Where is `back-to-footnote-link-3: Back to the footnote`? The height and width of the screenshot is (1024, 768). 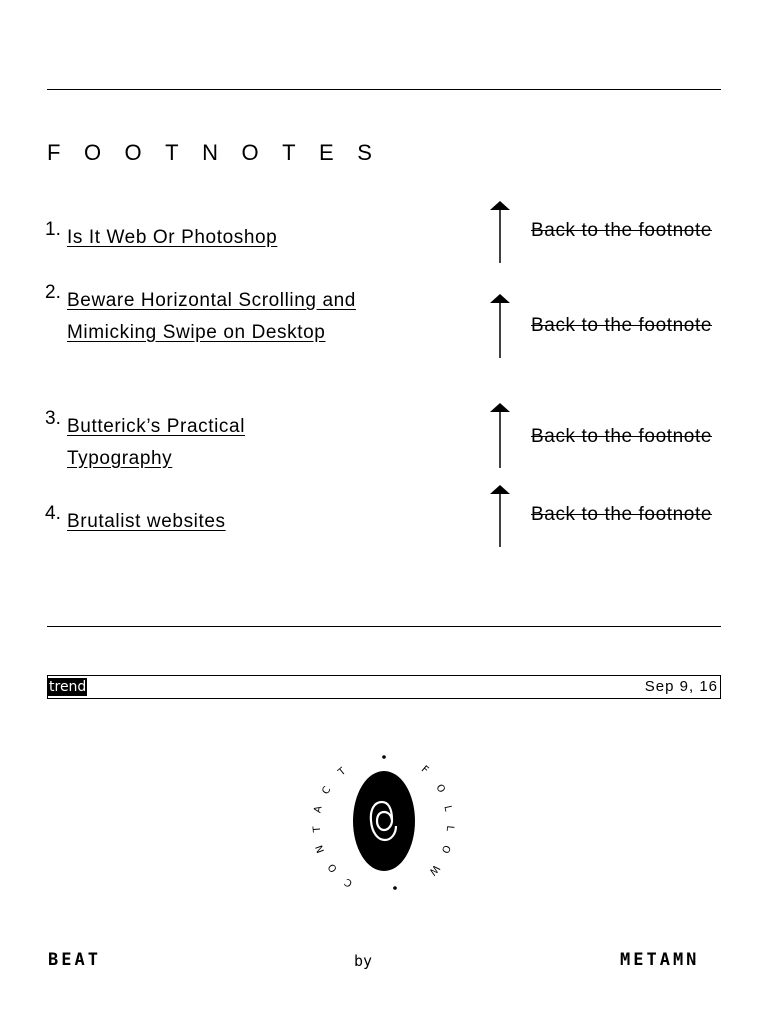
back-to-footnote-link-3: Back to the footnote is located at coordinates (621, 437).